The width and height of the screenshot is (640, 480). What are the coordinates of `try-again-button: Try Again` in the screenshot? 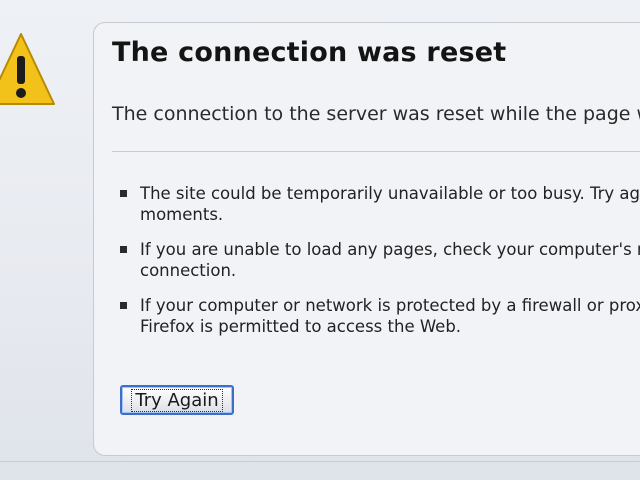 It's located at (177, 400).